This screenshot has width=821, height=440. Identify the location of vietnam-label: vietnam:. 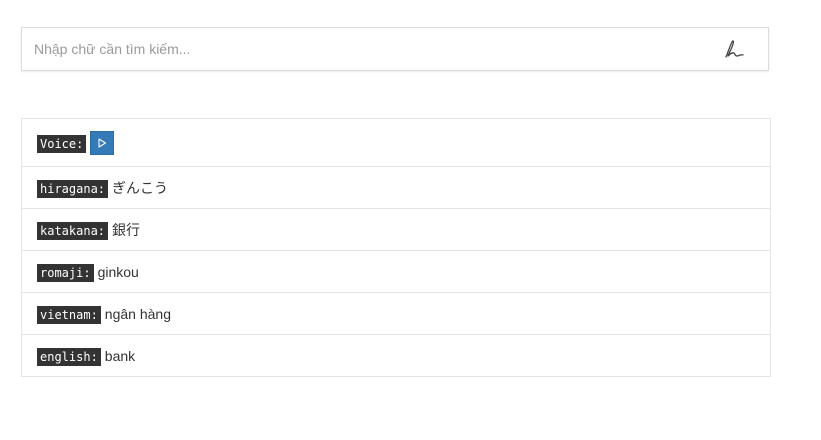
(69, 315).